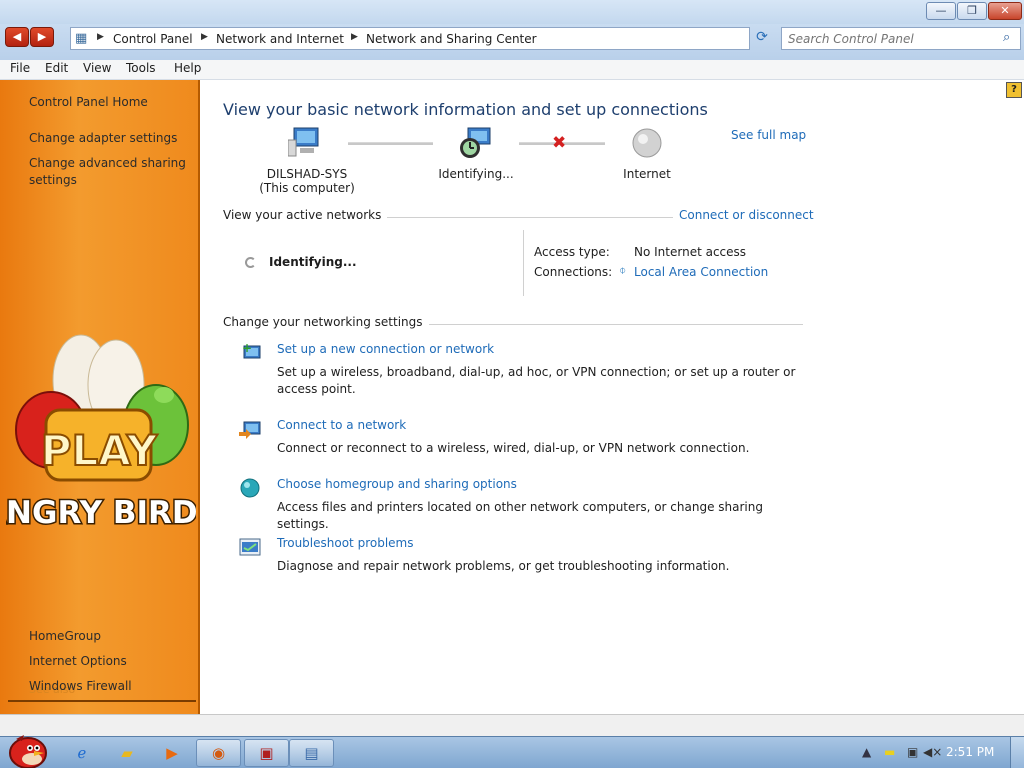 The width and height of the screenshot is (1024, 768). Describe the element at coordinates (103, 138) in the screenshot. I see `sidebar-item-change-adapter-settings: Change adapter settings` at that location.